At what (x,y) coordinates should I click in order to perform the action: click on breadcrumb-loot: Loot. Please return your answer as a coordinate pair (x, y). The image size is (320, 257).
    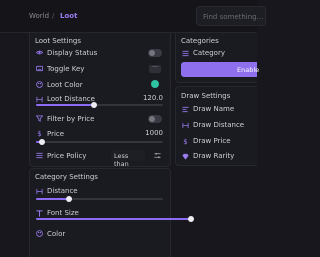
    Looking at the image, I should click on (68, 16).